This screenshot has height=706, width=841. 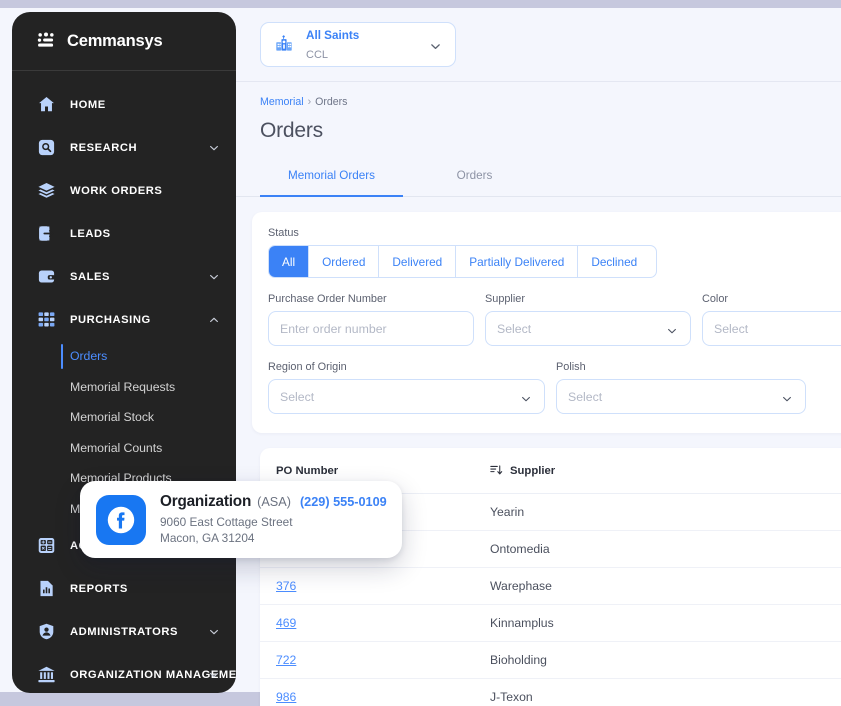 I want to click on supplier-placeholder: Select, so click(x=514, y=328).